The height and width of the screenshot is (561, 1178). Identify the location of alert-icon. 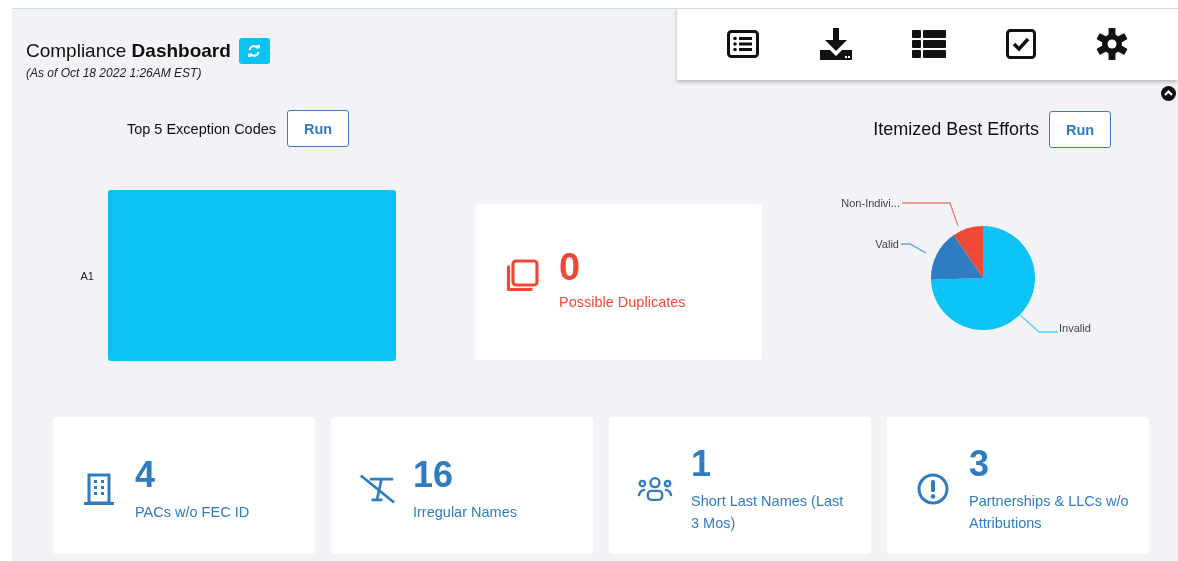
(933, 488).